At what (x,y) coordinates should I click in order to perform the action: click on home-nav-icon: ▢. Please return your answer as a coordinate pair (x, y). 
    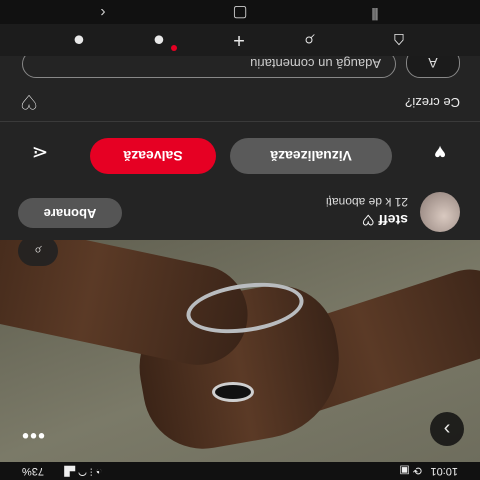
    Looking at the image, I should click on (240, 12).